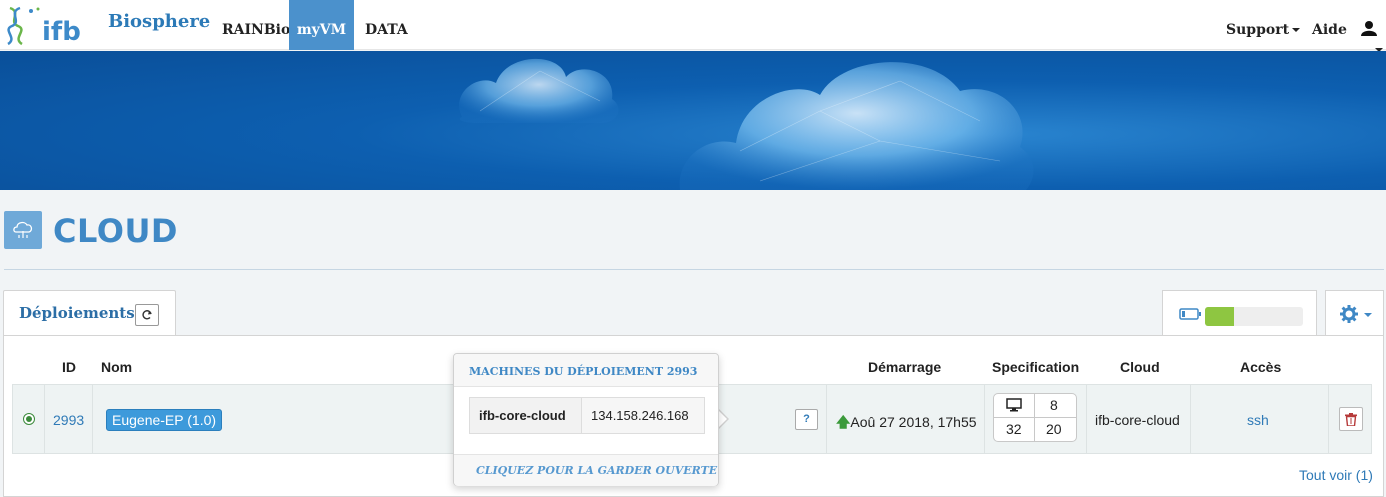  Describe the element at coordinates (1220, 316) in the screenshot. I see `usage-bar-fill` at that location.